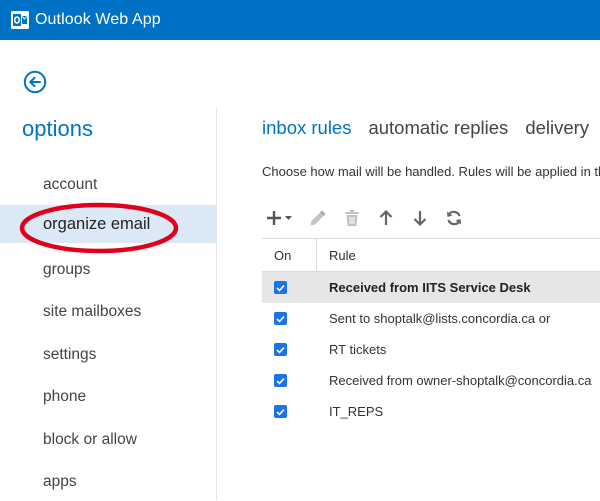 The height and width of the screenshot is (501, 600). I want to click on sidebar-item-account: account, so click(108, 185).